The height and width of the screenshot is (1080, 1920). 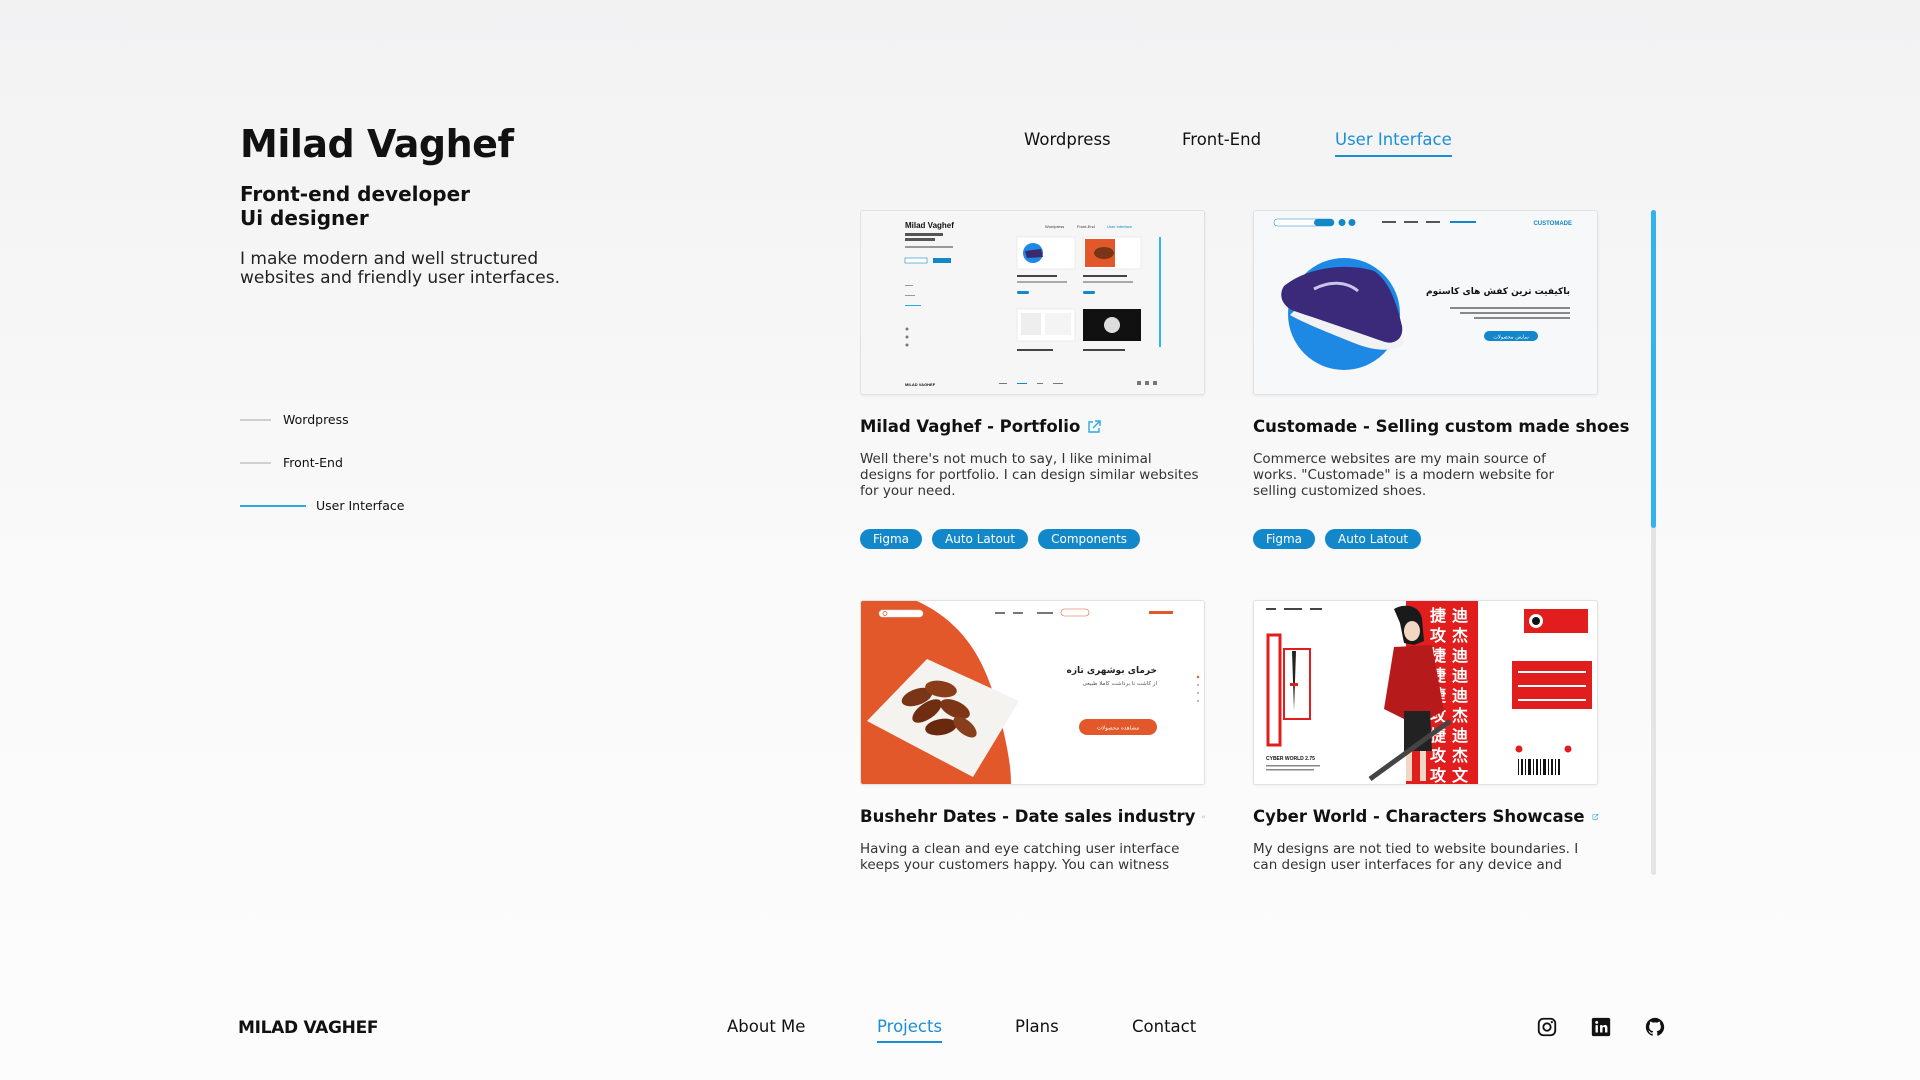 What do you see at coordinates (304, 218) in the screenshot?
I see `role-title: Ui designer` at bounding box center [304, 218].